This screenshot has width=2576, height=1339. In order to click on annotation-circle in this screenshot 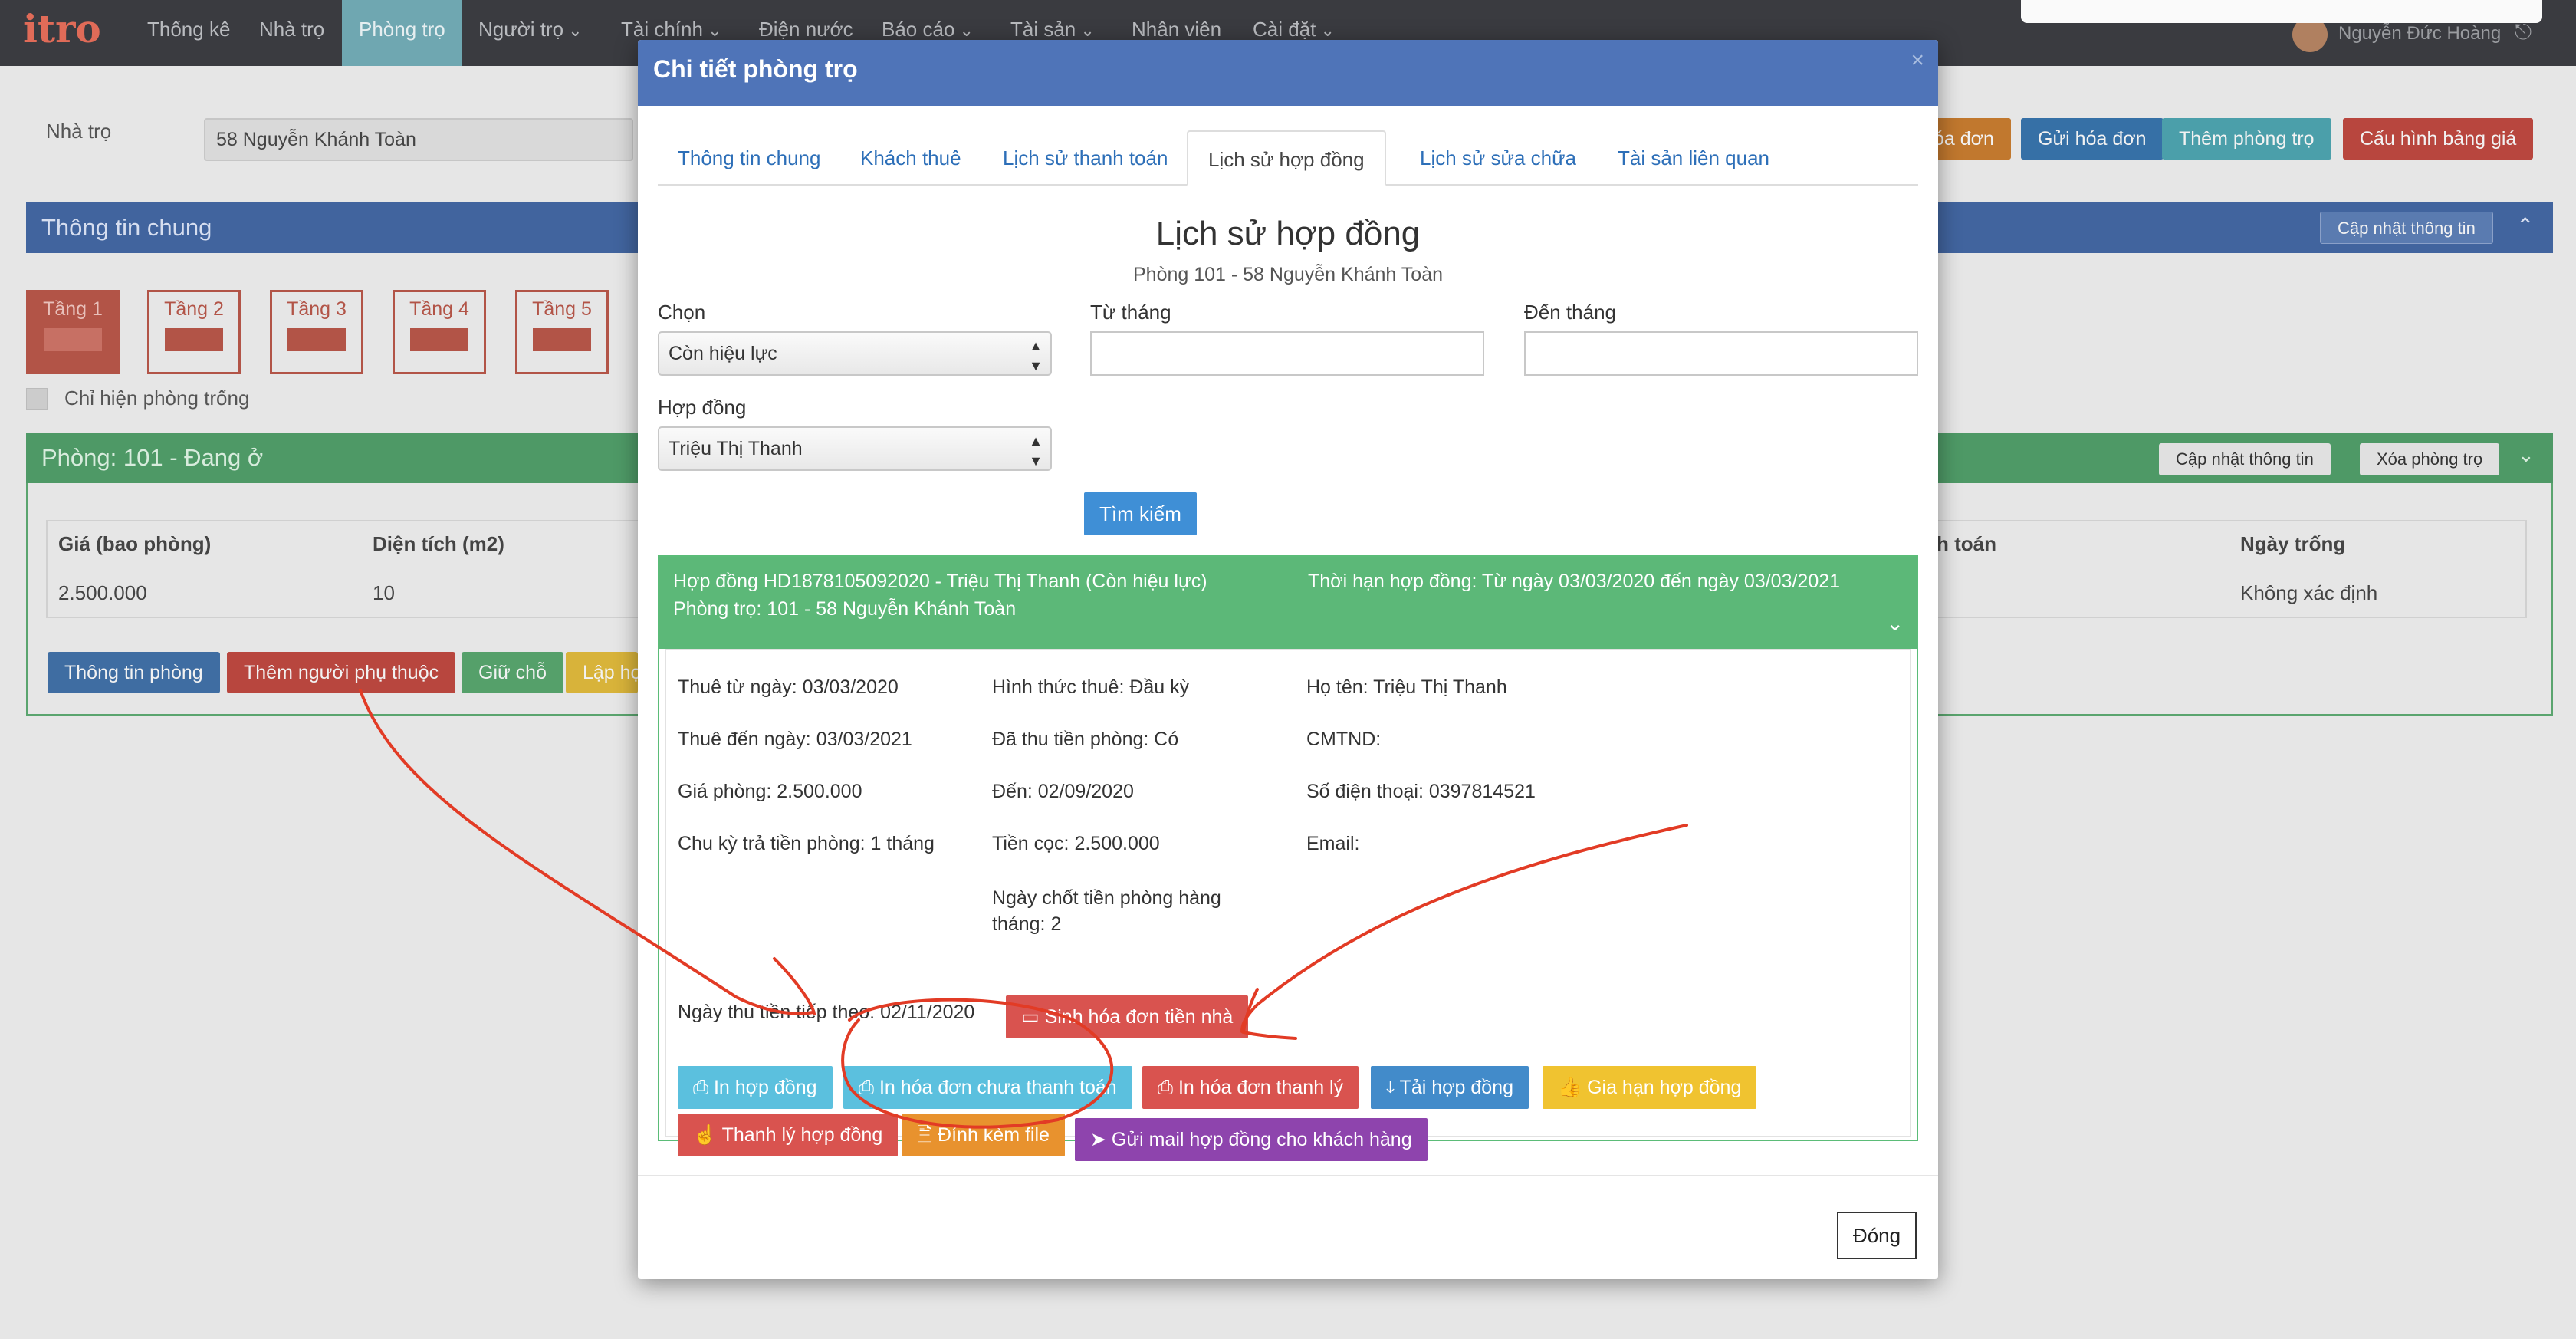, I will do `click(978, 1063)`.